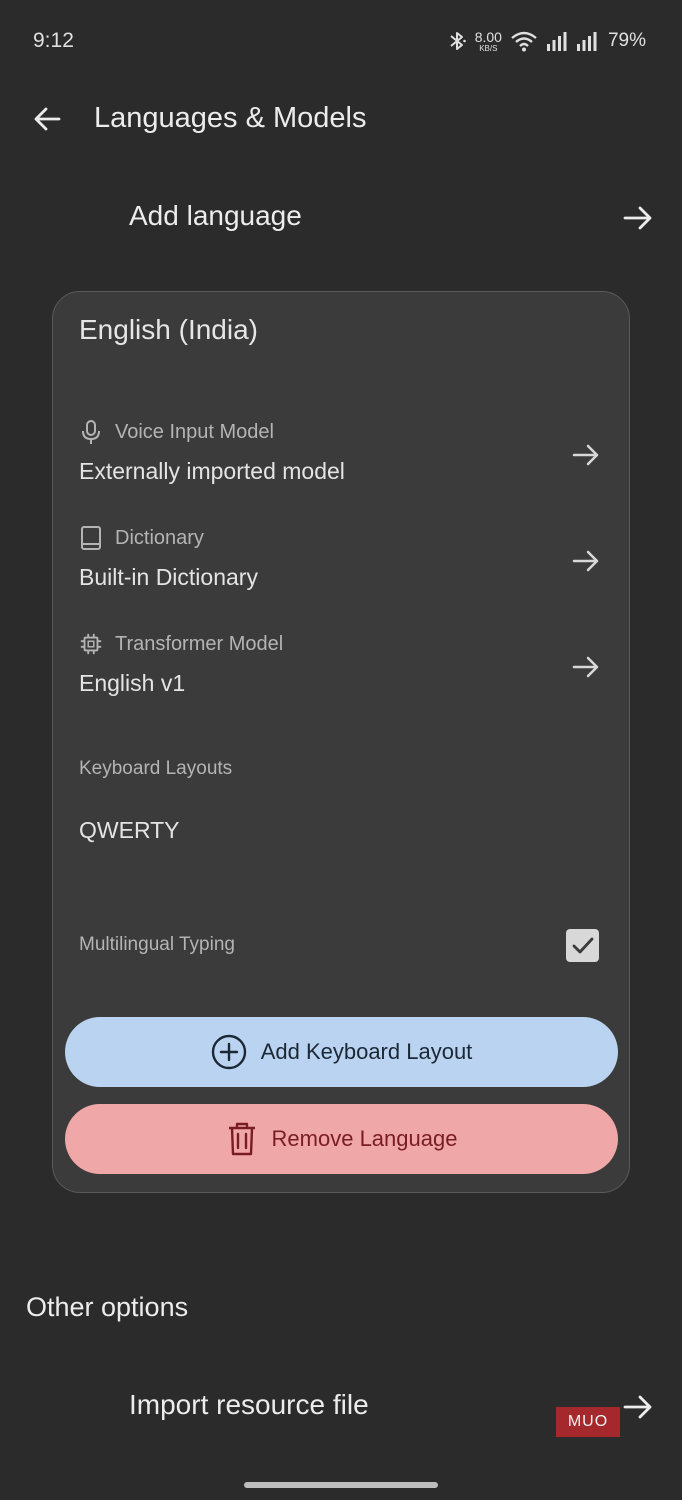  I want to click on add-language-row: Add language, so click(341, 216).